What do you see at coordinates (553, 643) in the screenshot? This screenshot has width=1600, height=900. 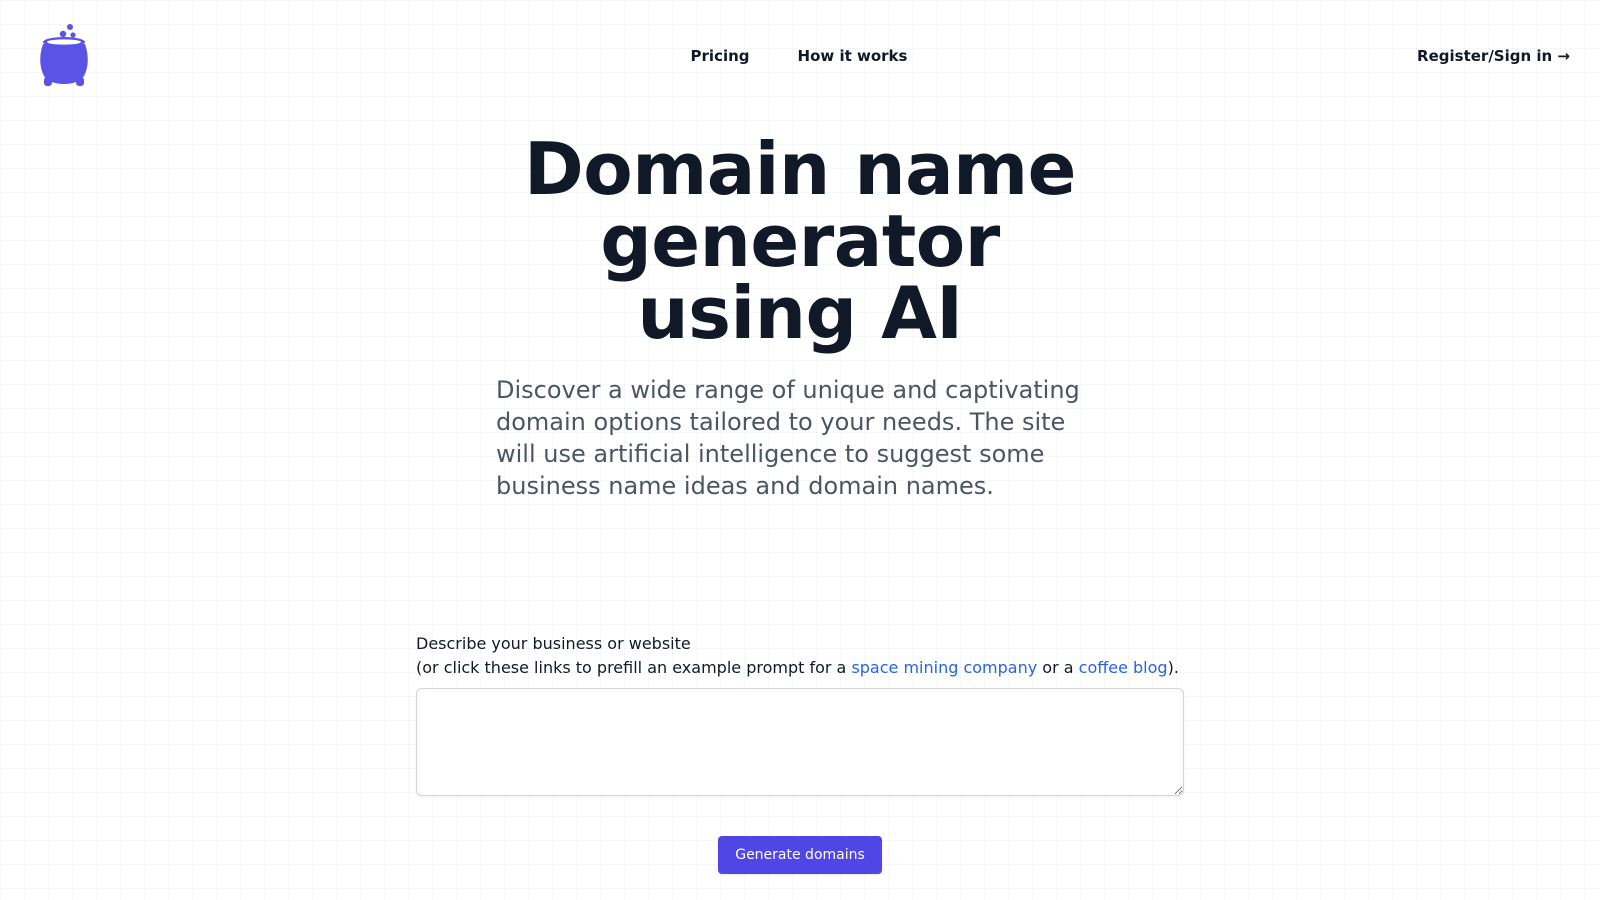 I see `business-description-label: Describe your business or website` at bounding box center [553, 643].